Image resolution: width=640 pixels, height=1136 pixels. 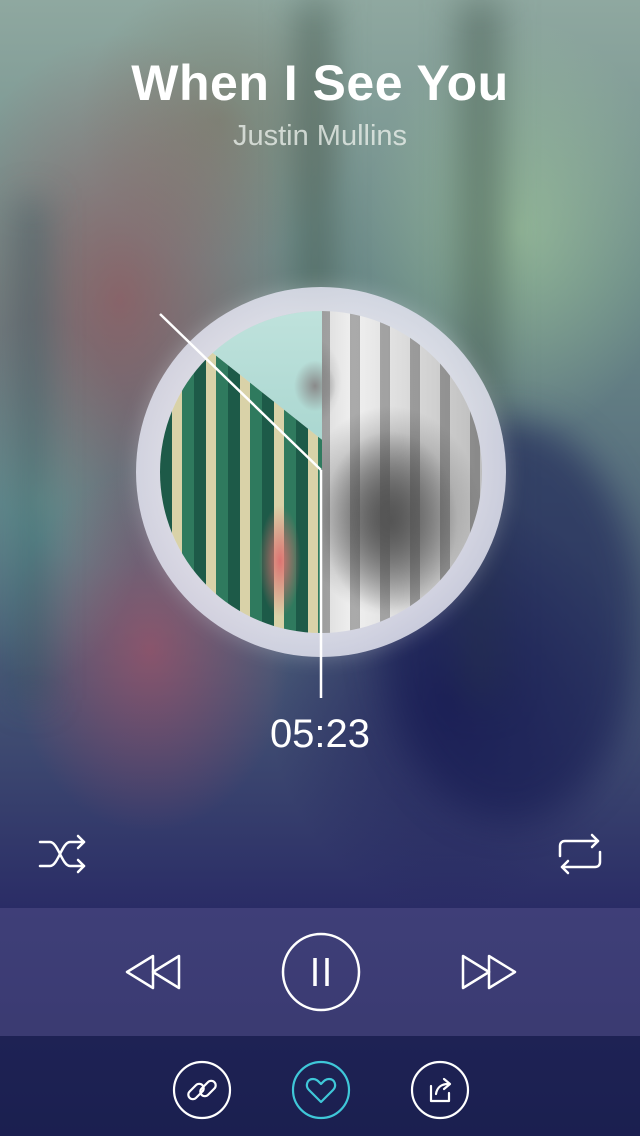 What do you see at coordinates (320, 83) in the screenshot?
I see `song-title: When I See You` at bounding box center [320, 83].